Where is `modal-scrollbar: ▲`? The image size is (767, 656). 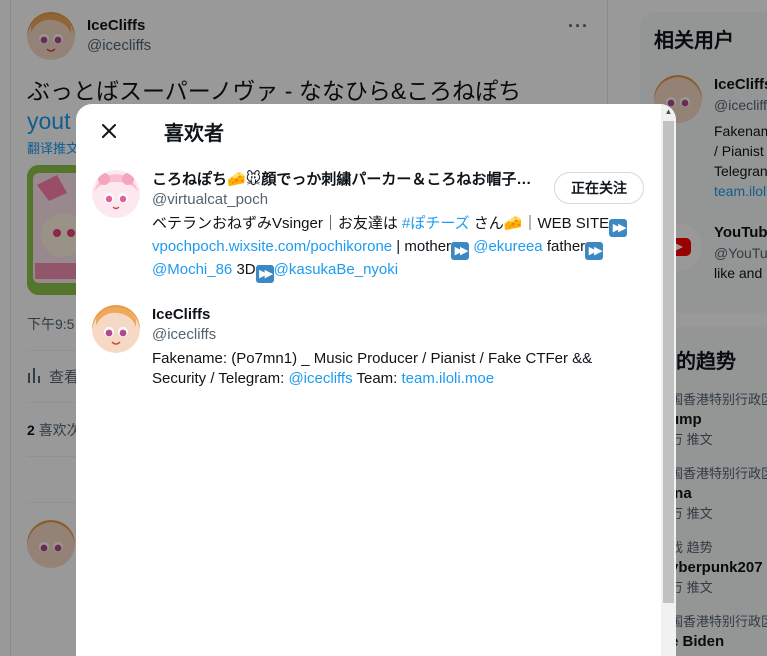 modal-scrollbar: ▲ is located at coordinates (668, 380).